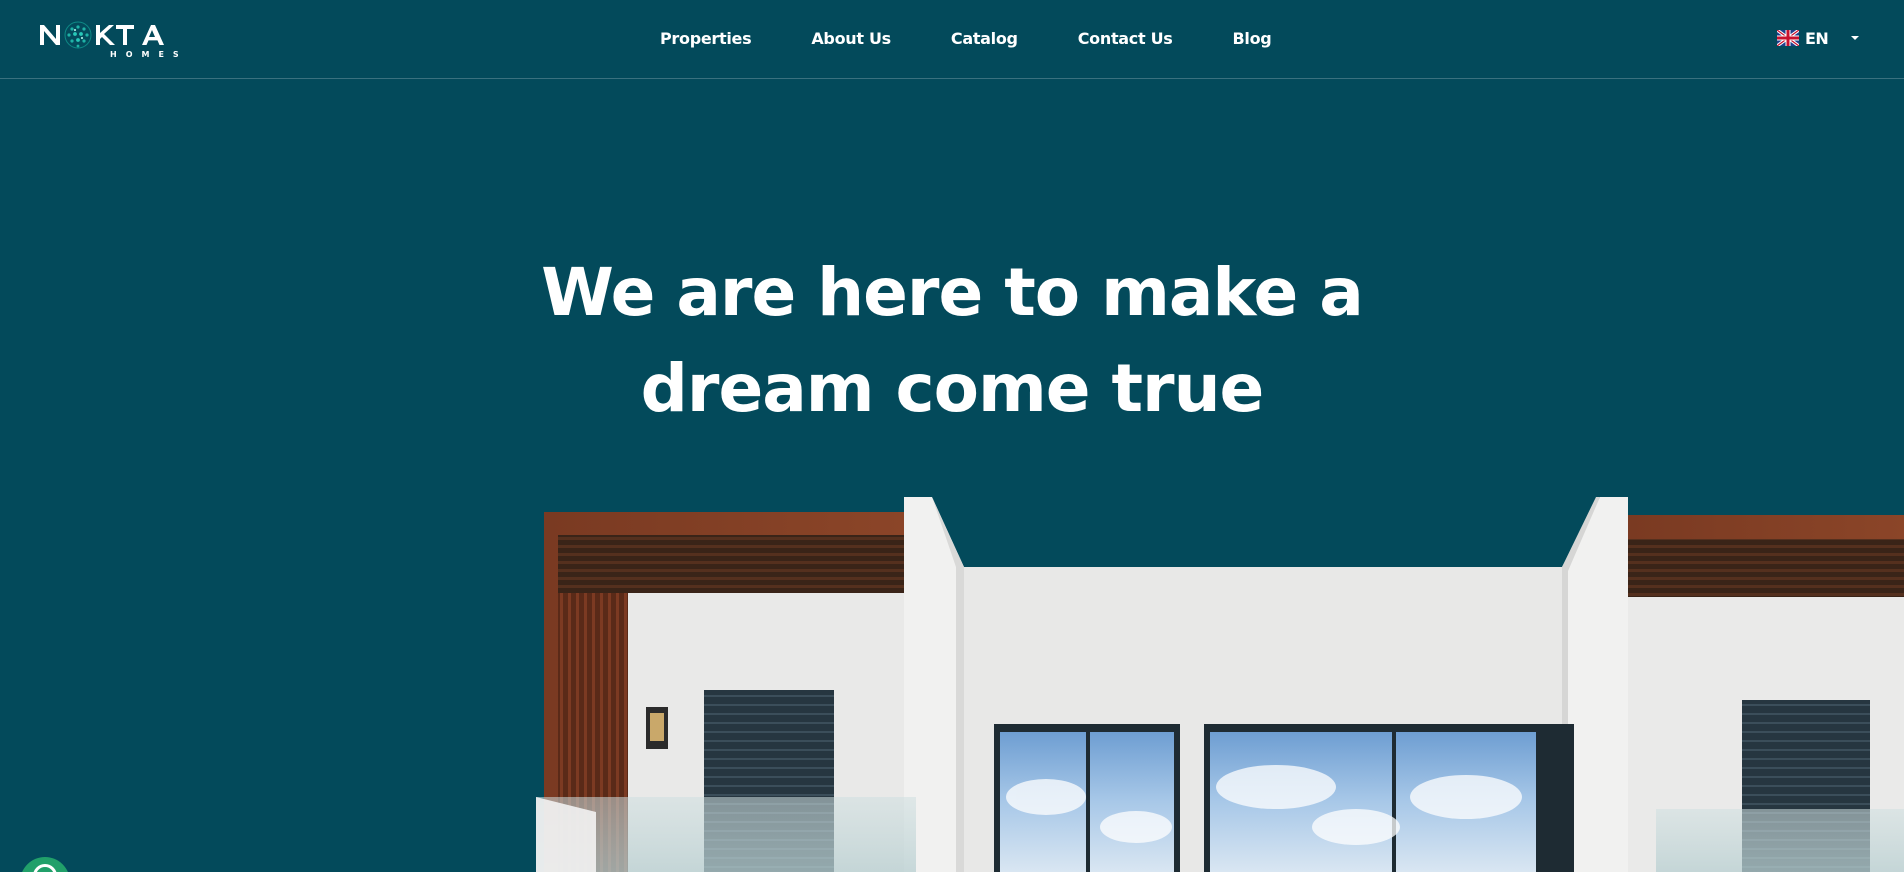  What do you see at coordinates (952, 341) in the screenshot?
I see `hero-title: We are here to make a dream come true` at bounding box center [952, 341].